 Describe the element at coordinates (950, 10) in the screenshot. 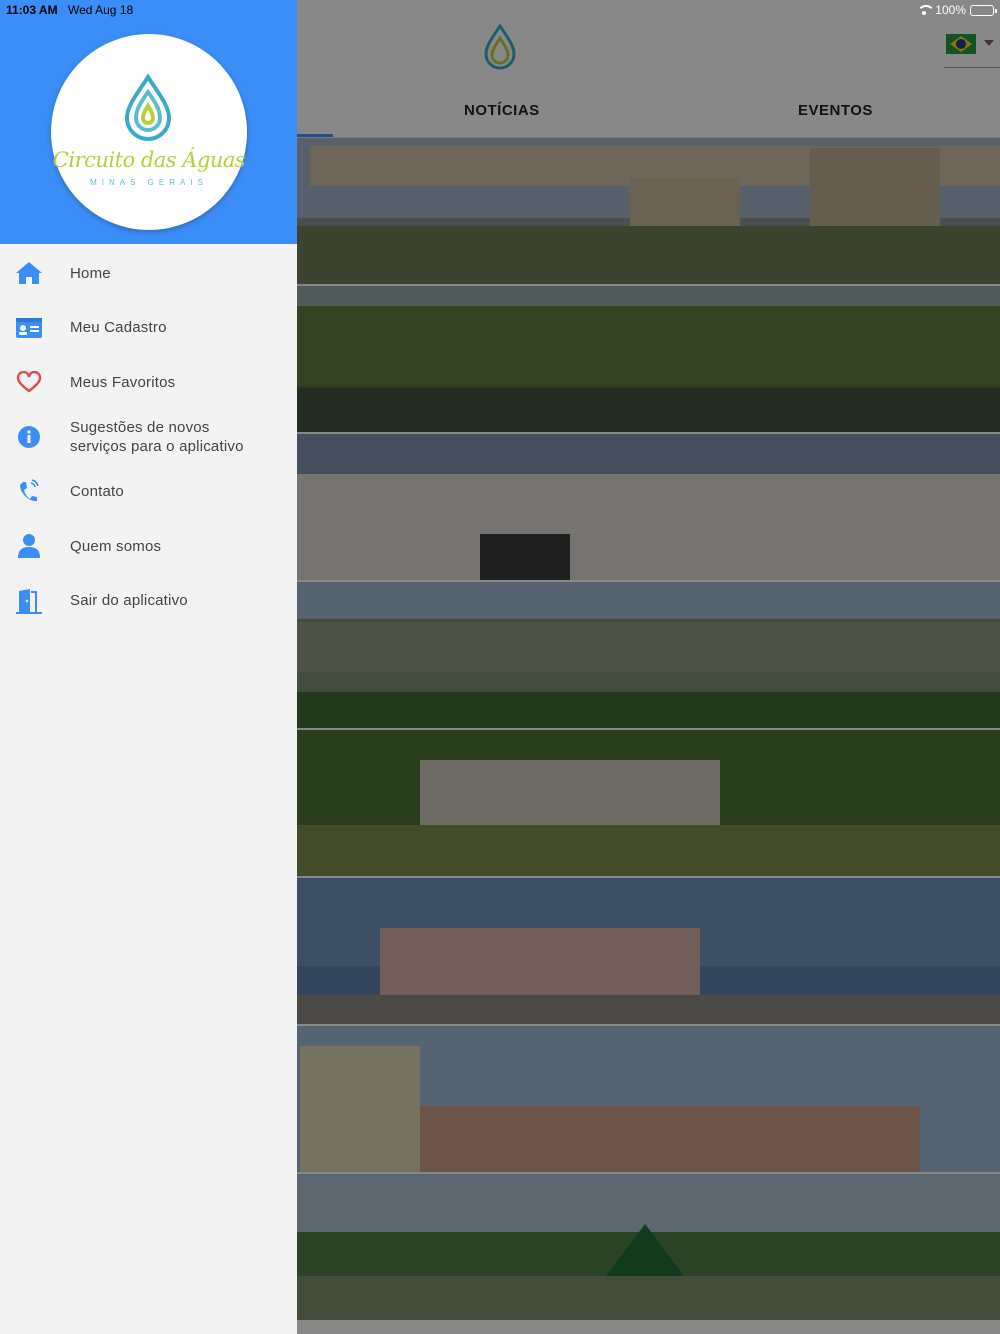

I see `battery-percent: 100%` at that location.